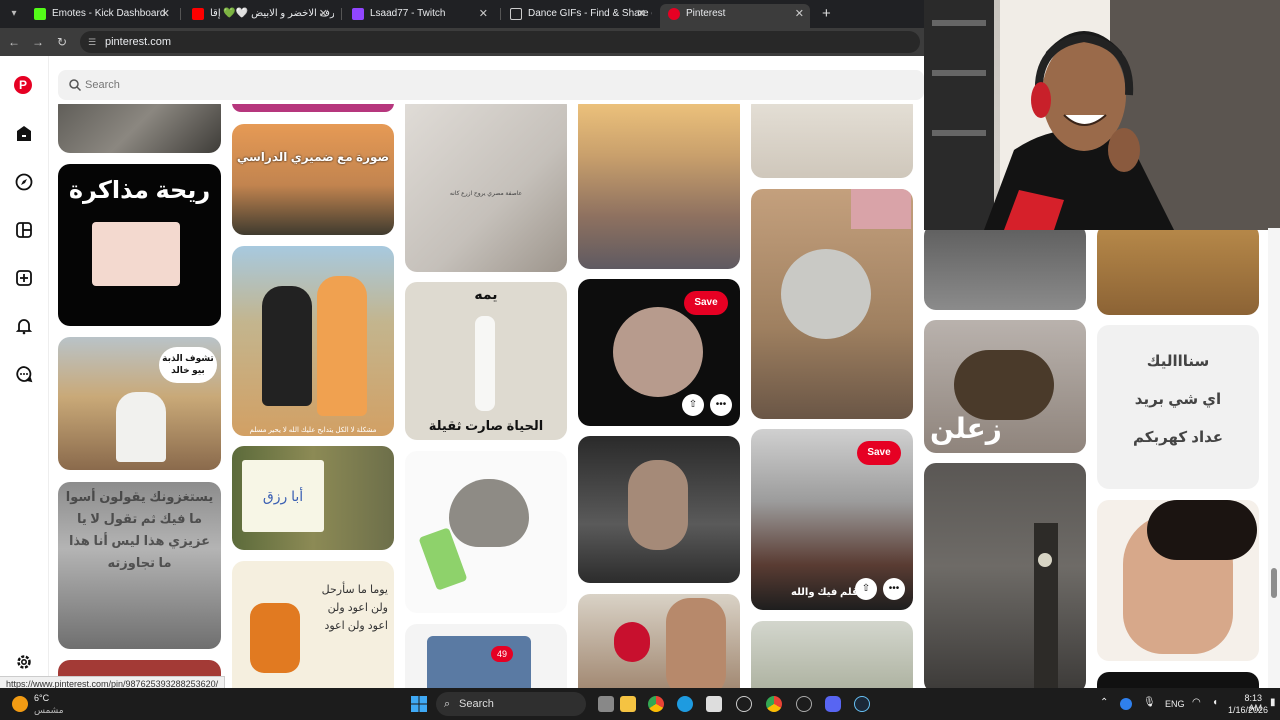 The width and height of the screenshot is (1280, 720). I want to click on file-explorer-icon, so click(628, 704).